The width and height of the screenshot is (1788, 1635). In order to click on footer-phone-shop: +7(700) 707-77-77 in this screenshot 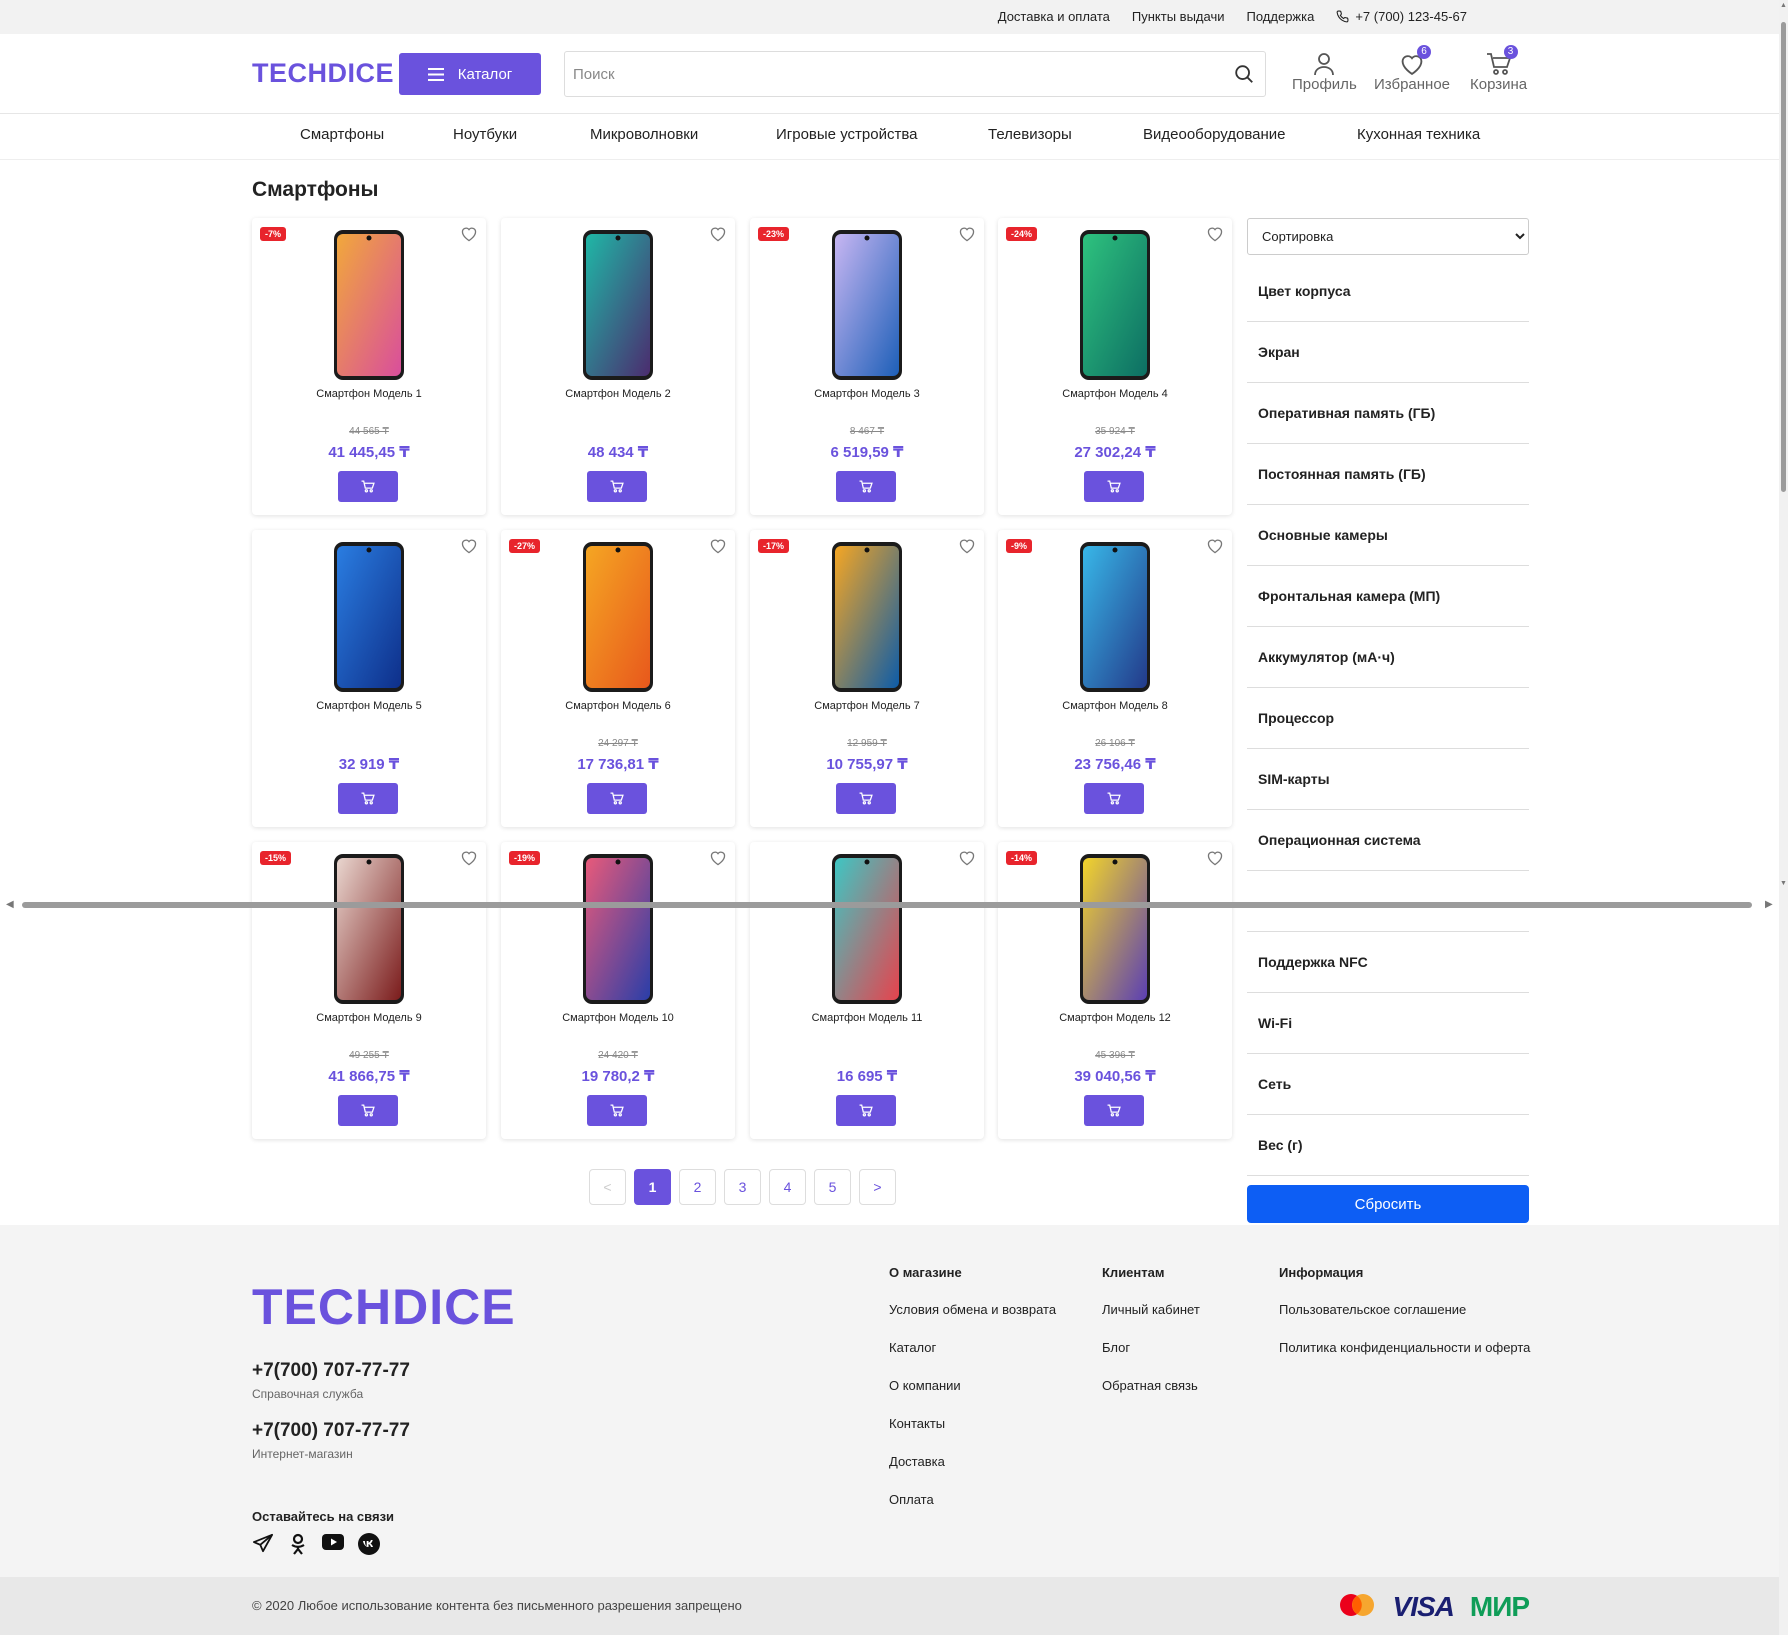, I will do `click(331, 1431)`.